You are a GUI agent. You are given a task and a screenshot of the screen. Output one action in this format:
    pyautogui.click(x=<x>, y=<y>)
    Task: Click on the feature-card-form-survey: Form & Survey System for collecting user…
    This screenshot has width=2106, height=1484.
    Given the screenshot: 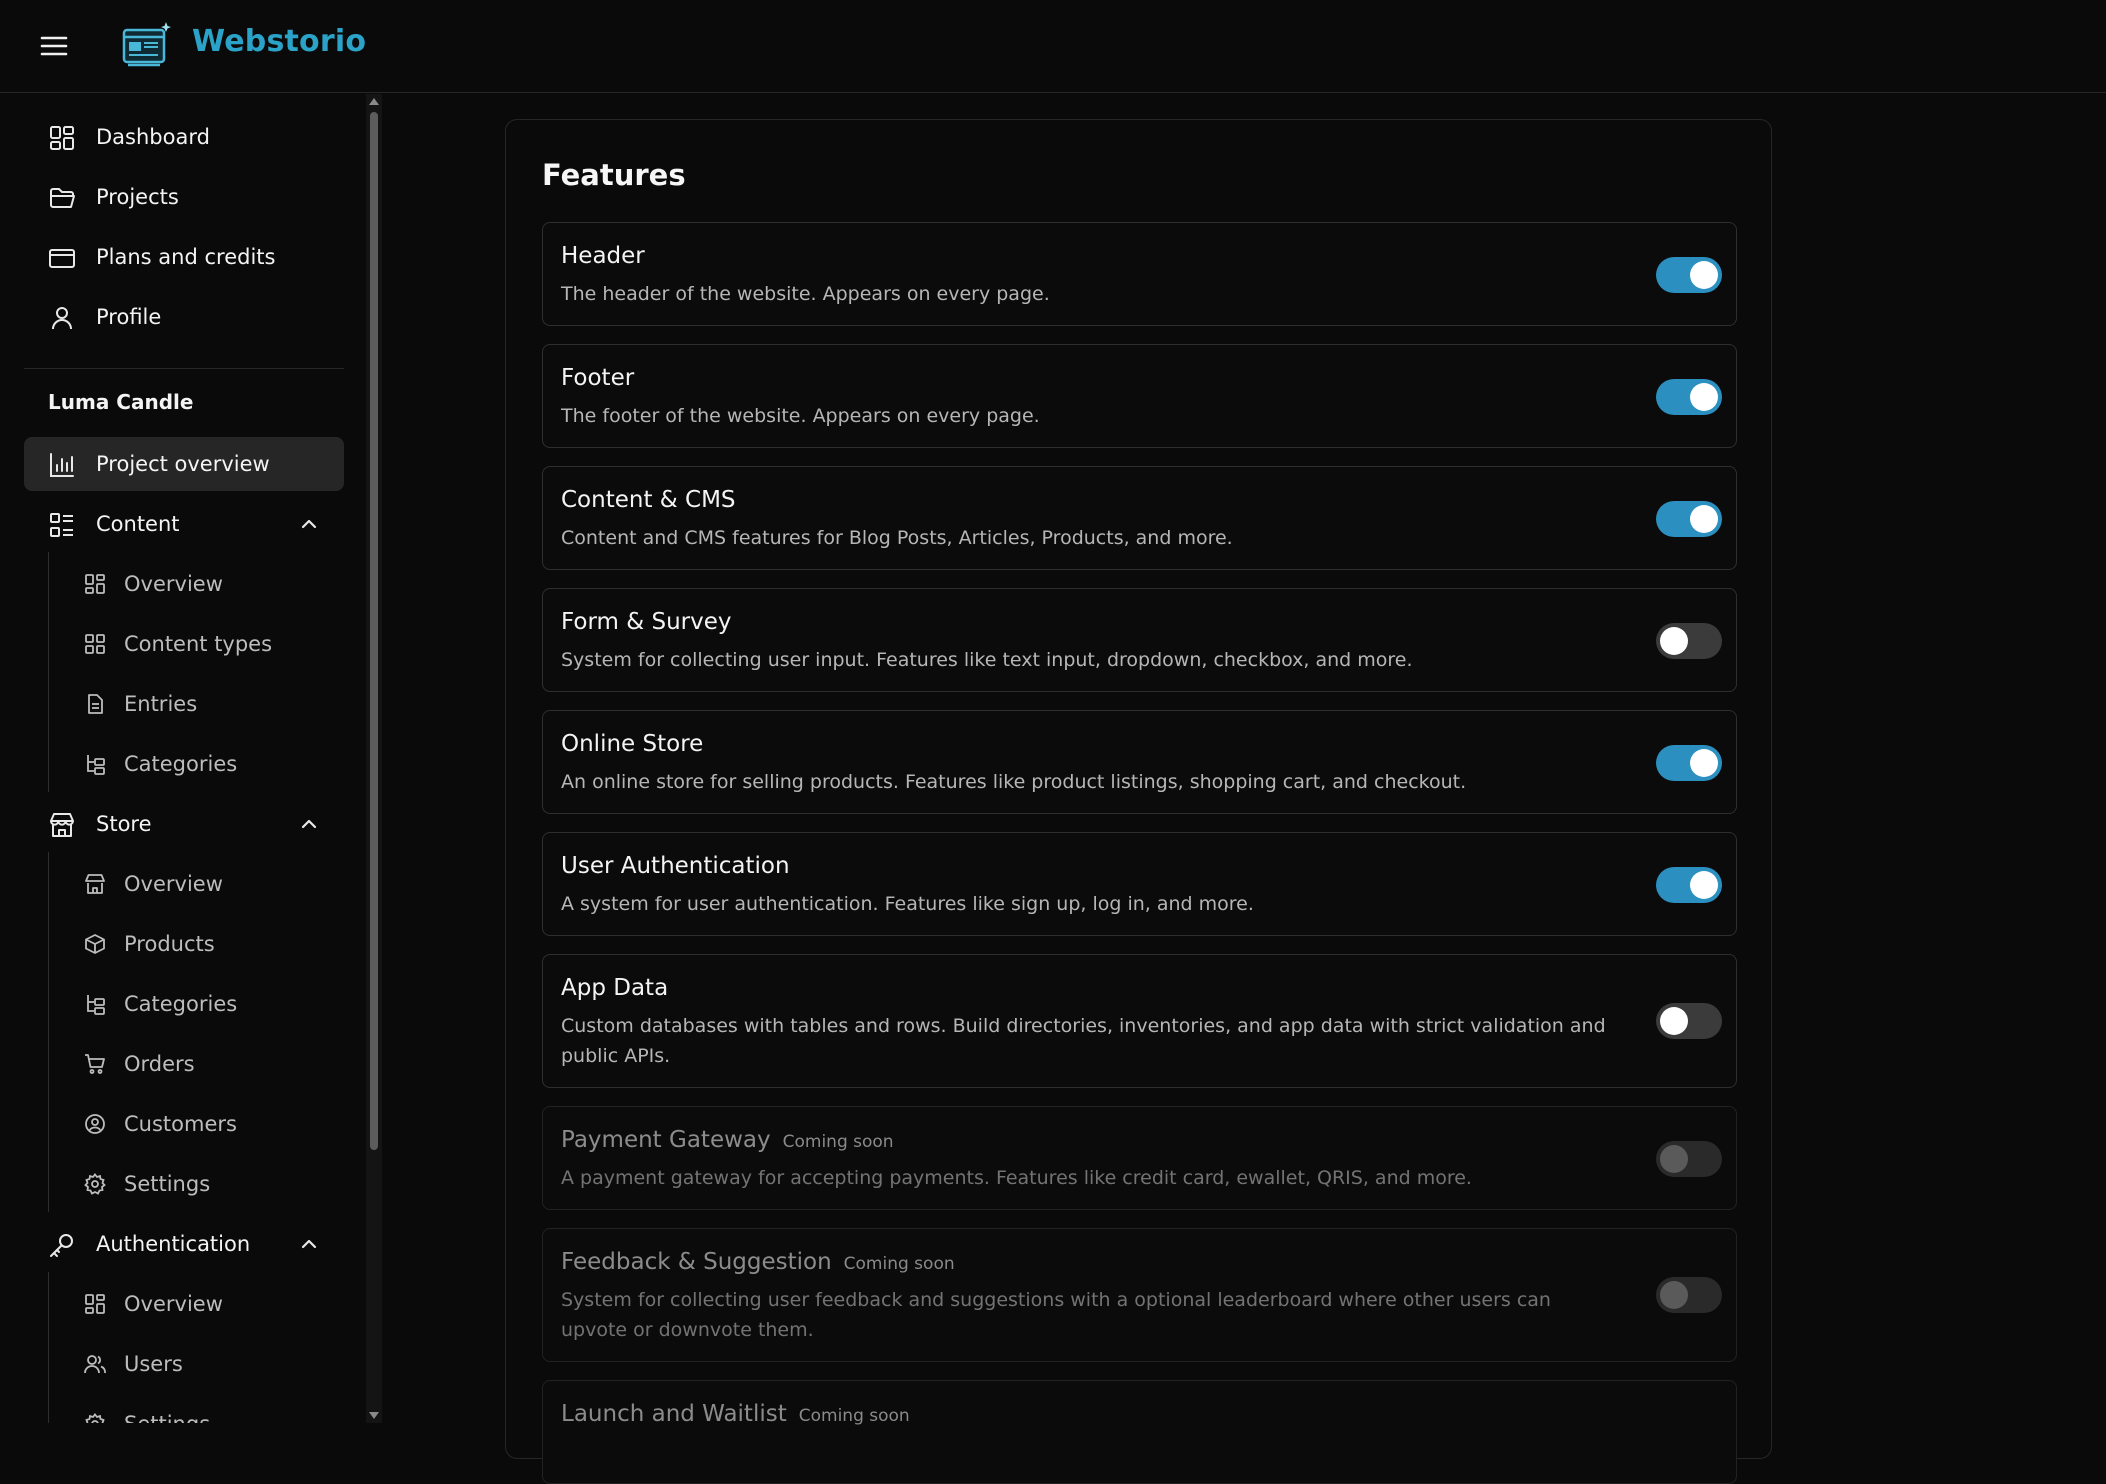 What is the action you would take?
    pyautogui.click(x=1139, y=640)
    